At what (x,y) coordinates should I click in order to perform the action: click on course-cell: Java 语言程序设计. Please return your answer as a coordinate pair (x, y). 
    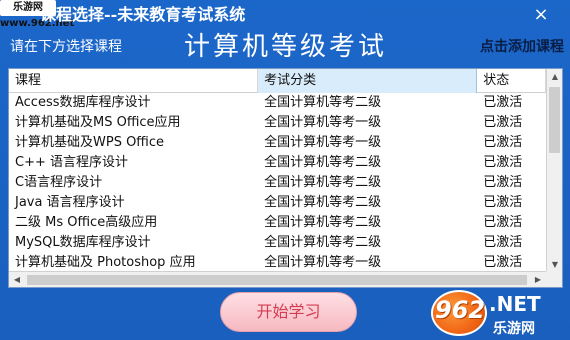
    Looking at the image, I should click on (70, 202).